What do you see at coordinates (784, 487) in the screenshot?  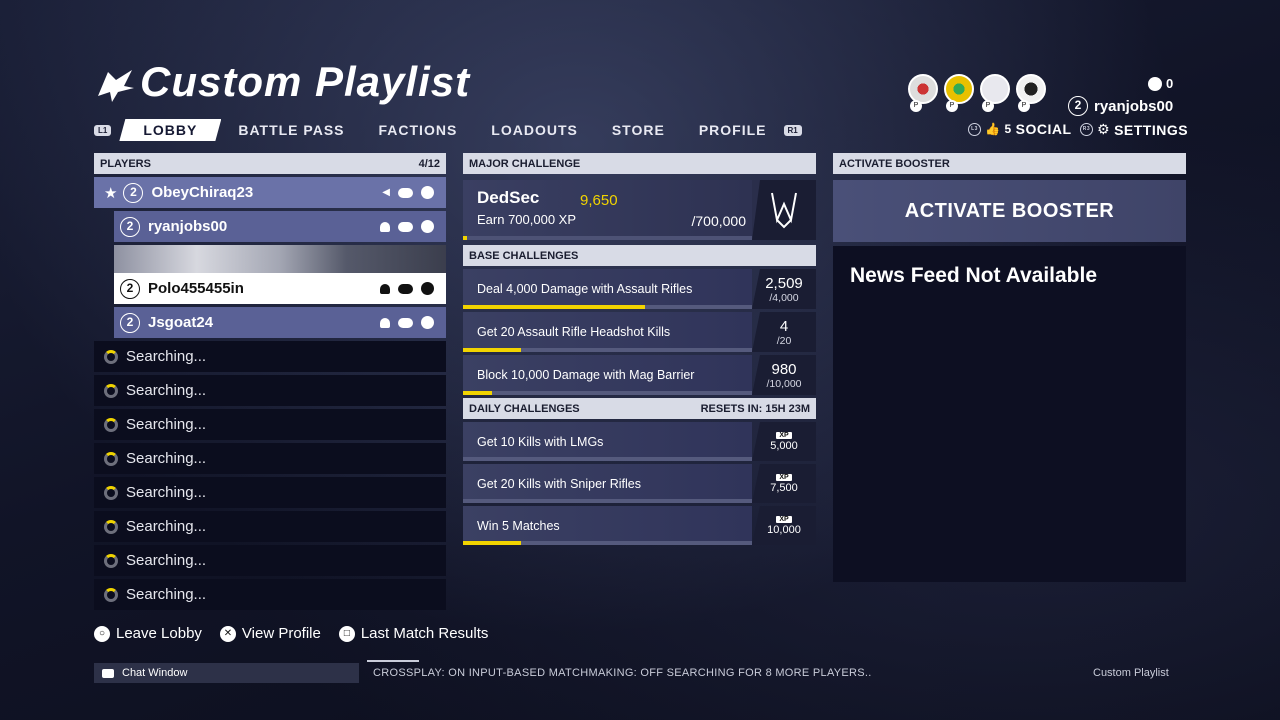 I see `challenge-xp-reward: 7,500` at bounding box center [784, 487].